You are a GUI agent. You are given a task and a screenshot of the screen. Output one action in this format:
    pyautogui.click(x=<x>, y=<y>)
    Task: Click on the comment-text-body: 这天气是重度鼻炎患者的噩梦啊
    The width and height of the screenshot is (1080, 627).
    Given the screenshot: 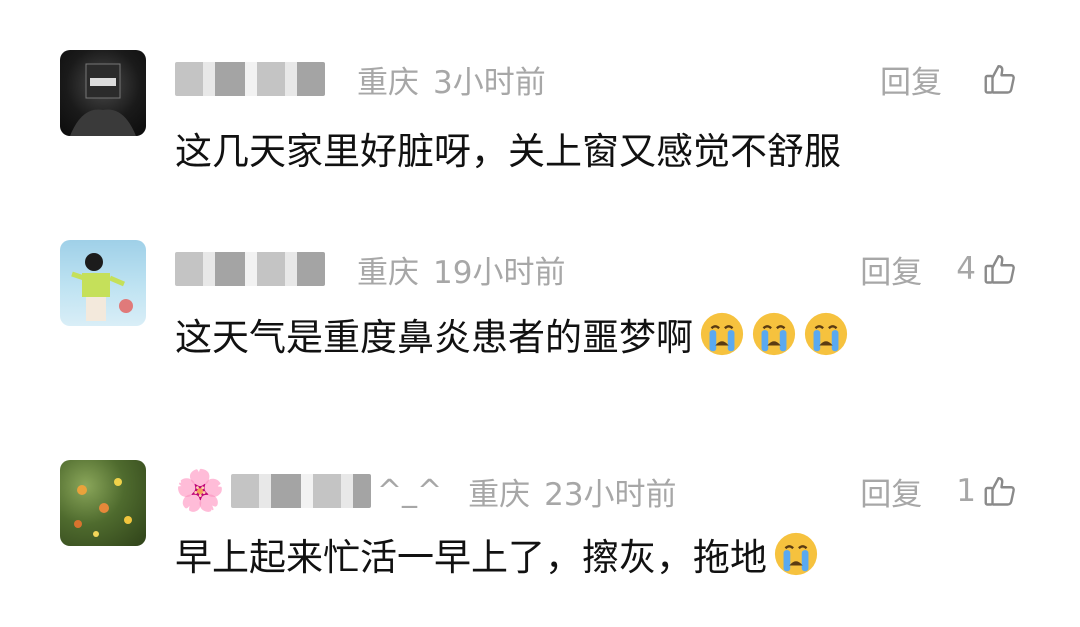 What is the action you would take?
    pyautogui.click(x=434, y=337)
    